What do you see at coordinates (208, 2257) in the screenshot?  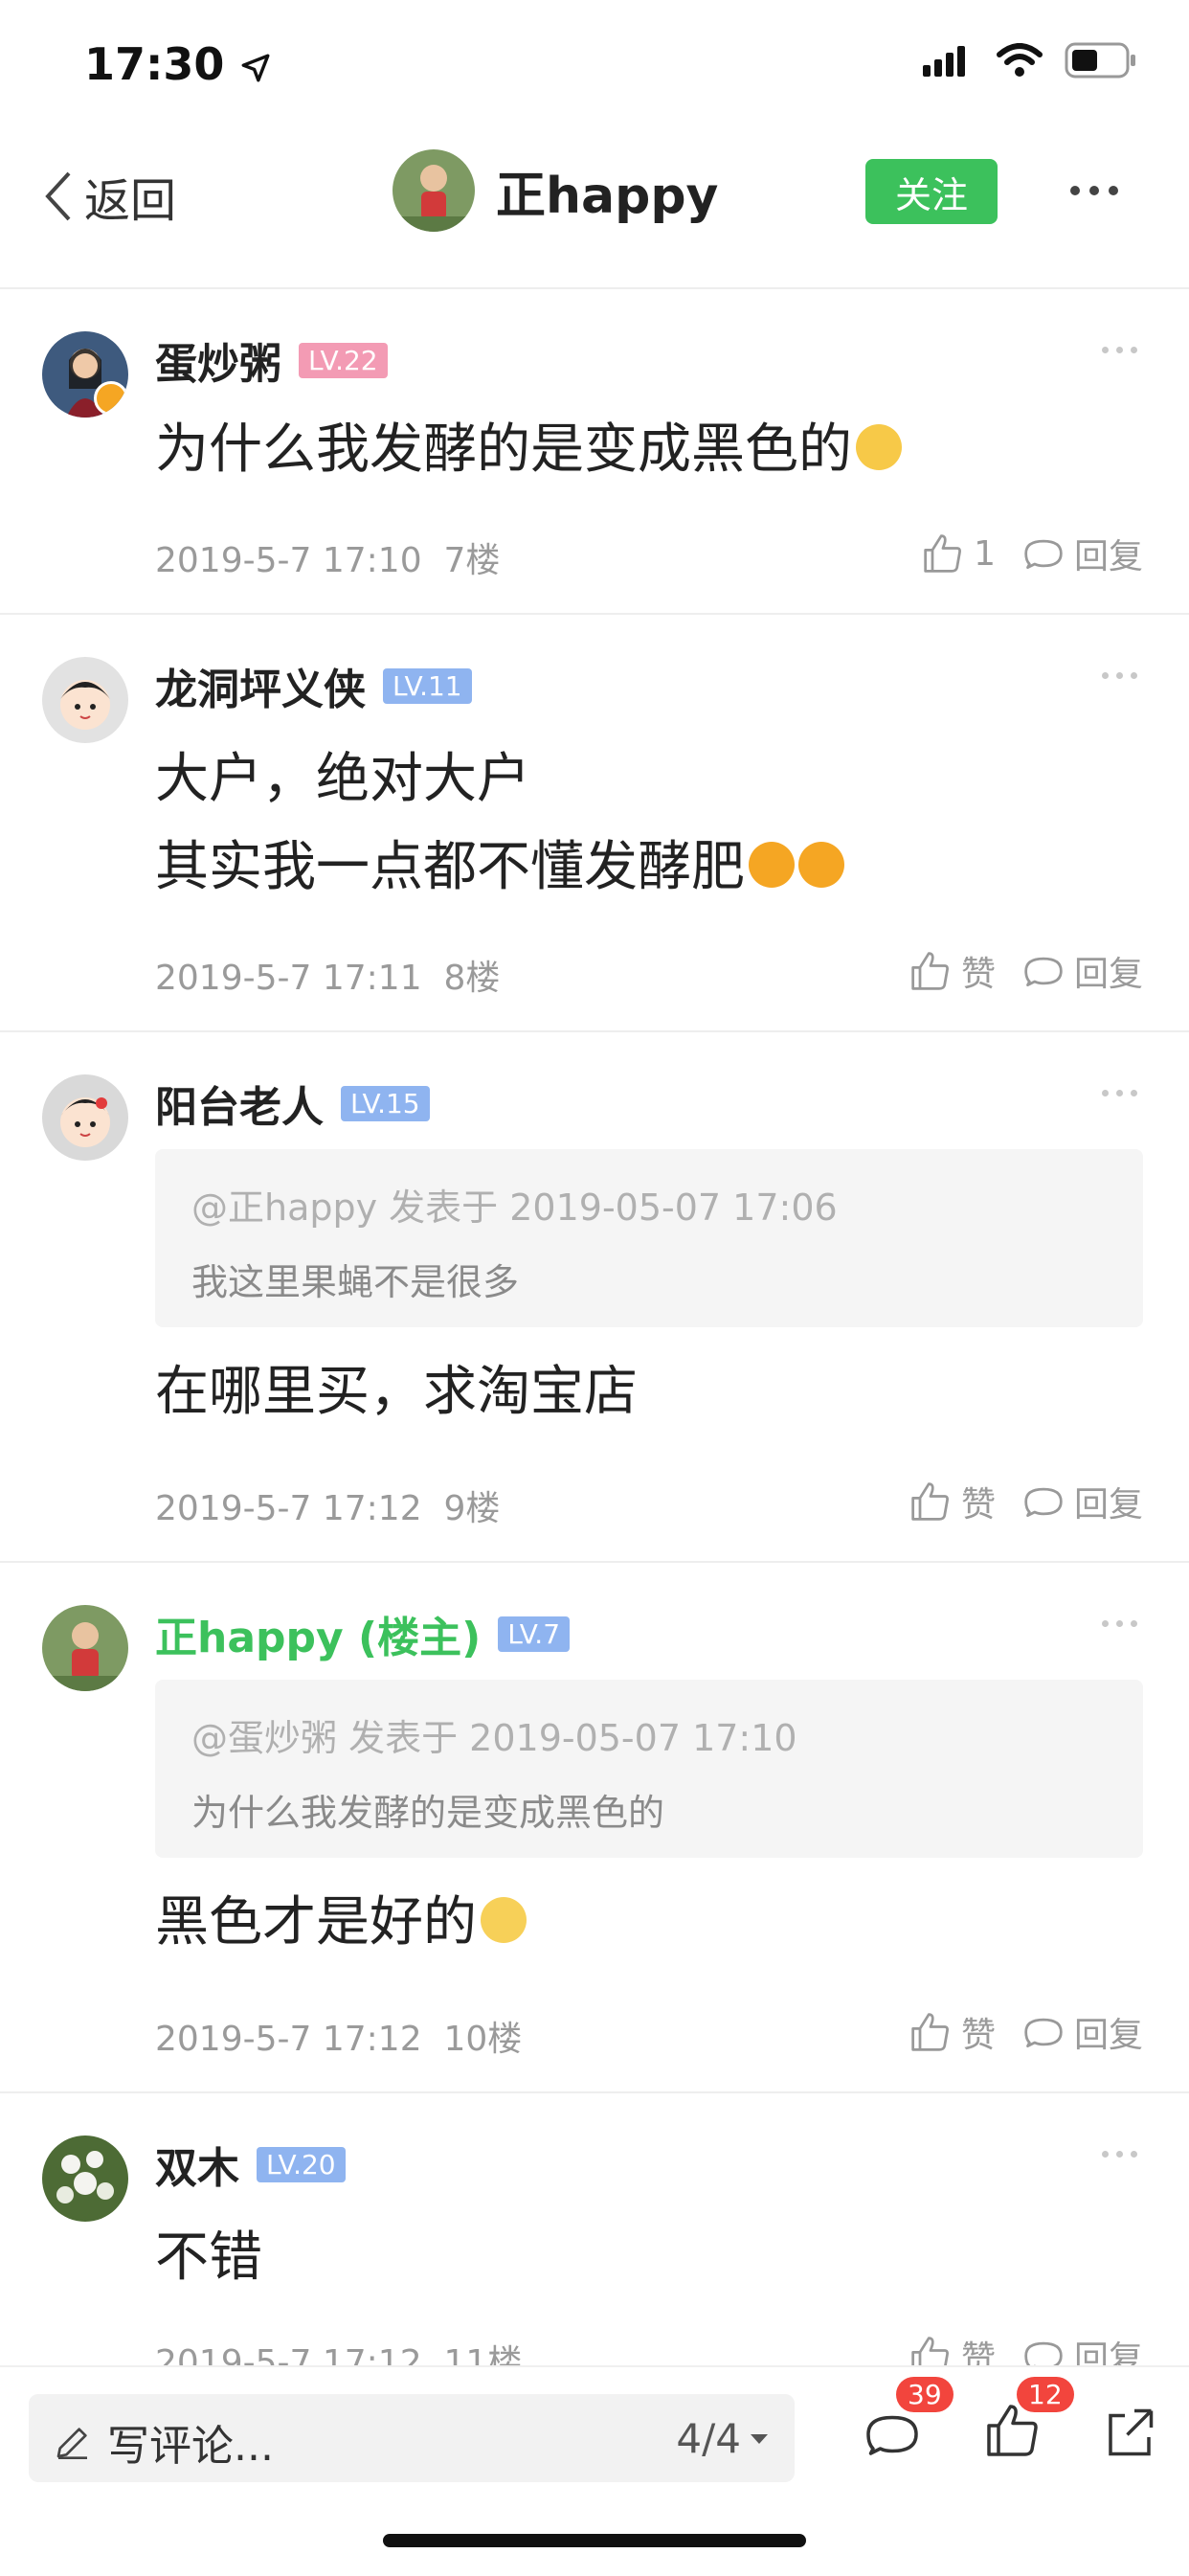 I see `content-line: 不错` at bounding box center [208, 2257].